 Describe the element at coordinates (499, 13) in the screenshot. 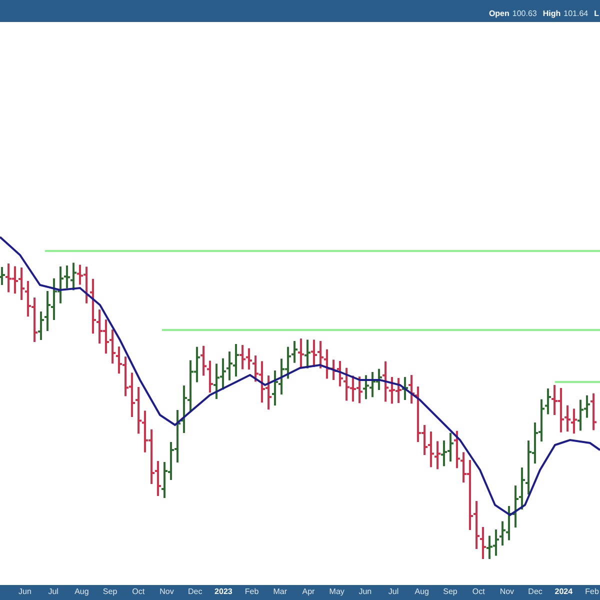

I see `quote-label: Open` at that location.